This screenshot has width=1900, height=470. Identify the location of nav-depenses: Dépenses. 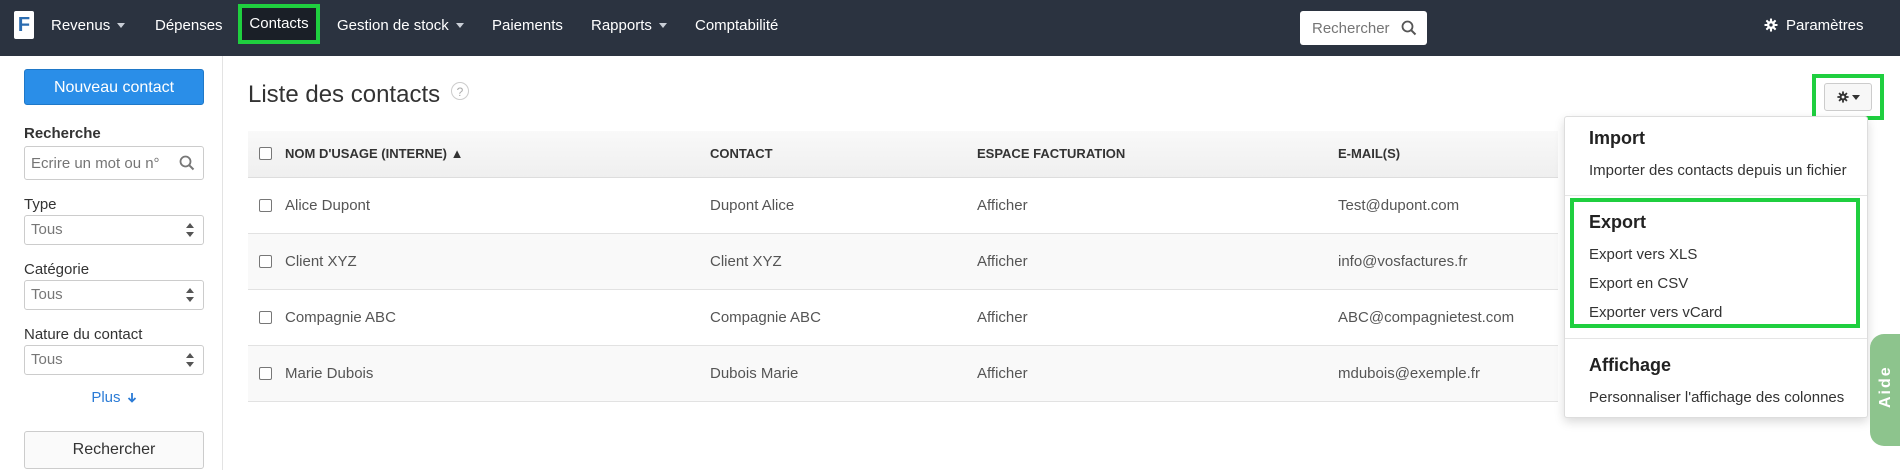
(189, 26).